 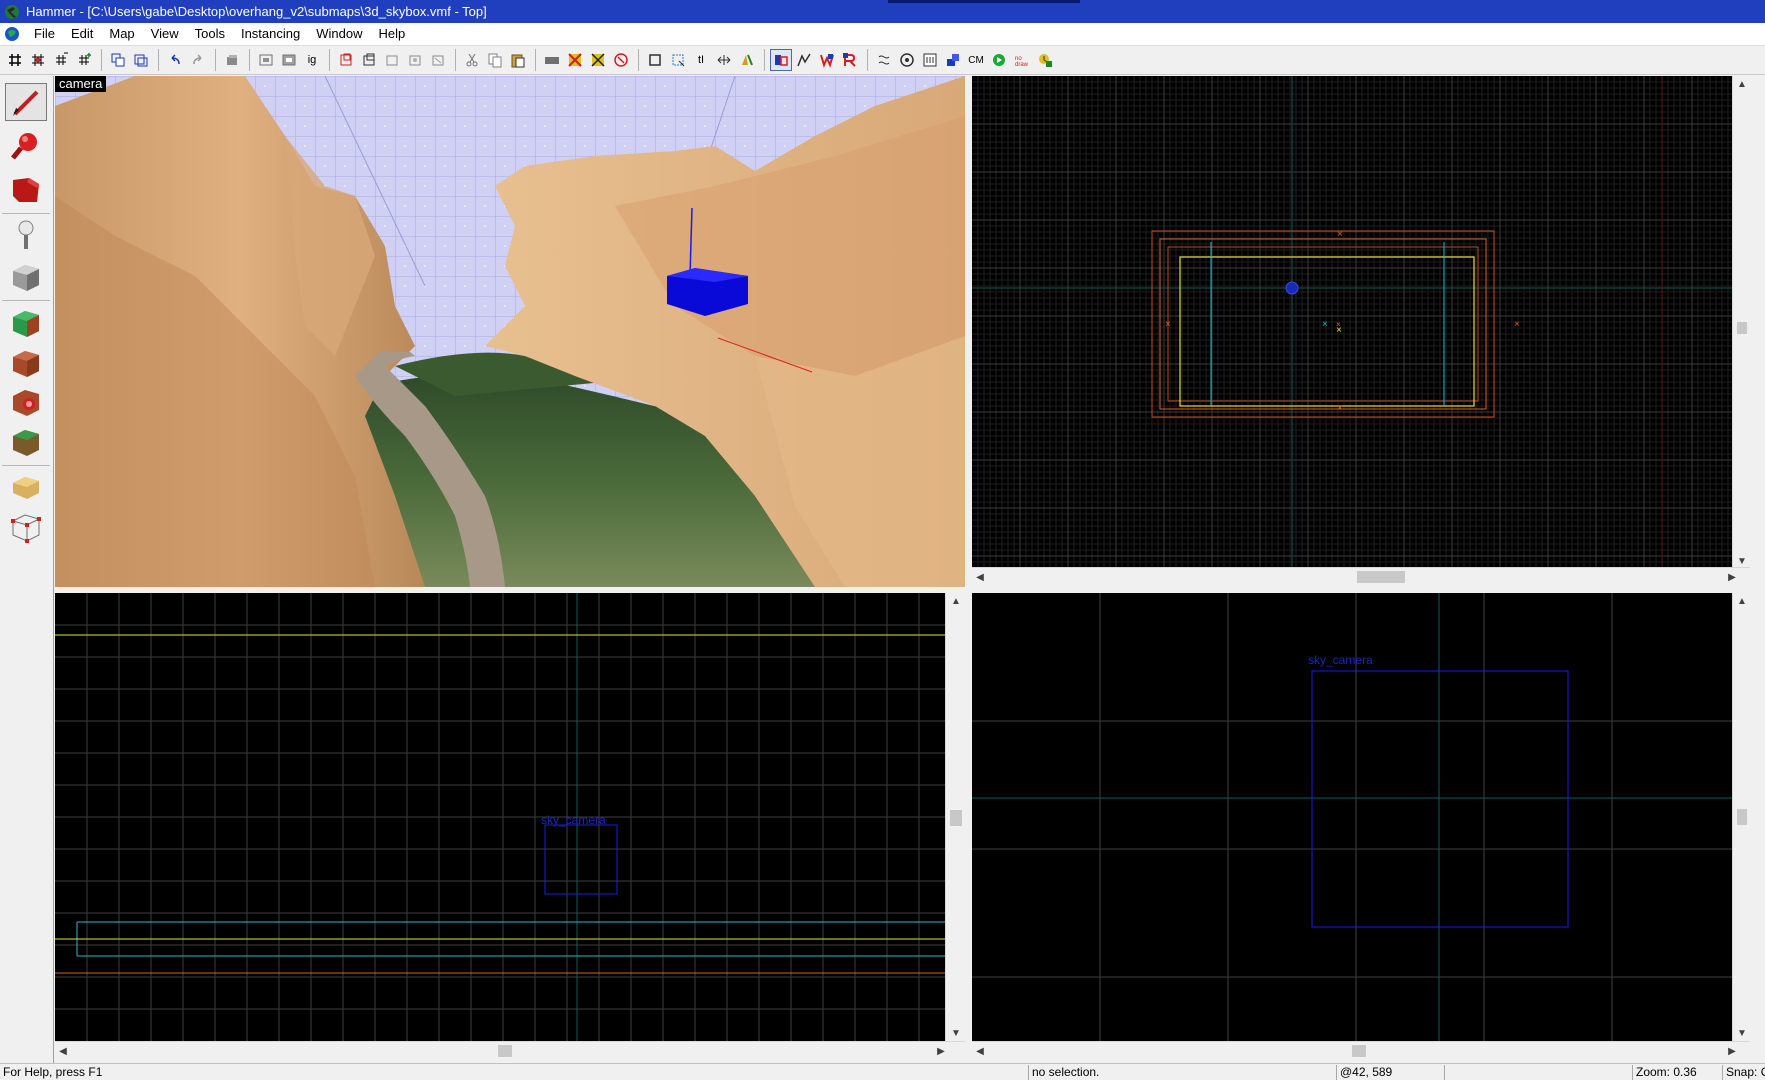 What do you see at coordinates (1381, 577) in the screenshot?
I see `top-hscroll-thumb` at bounding box center [1381, 577].